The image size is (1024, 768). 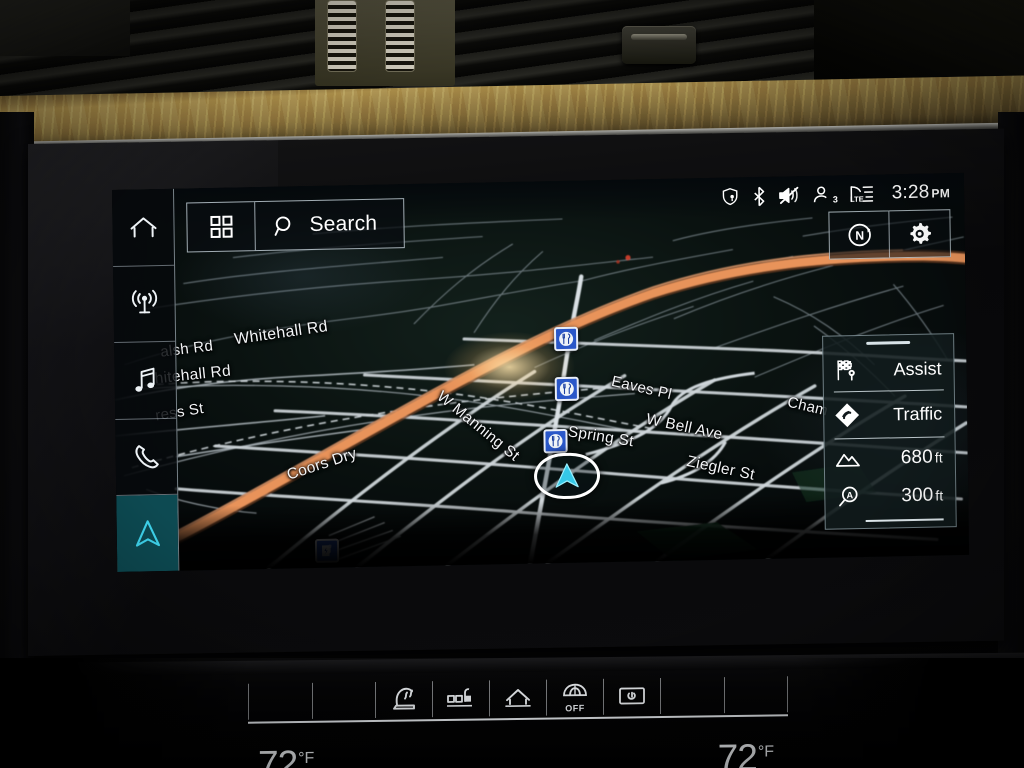 What do you see at coordinates (659, 45) in the screenshot?
I see `vent-adjuster-knob` at bounding box center [659, 45].